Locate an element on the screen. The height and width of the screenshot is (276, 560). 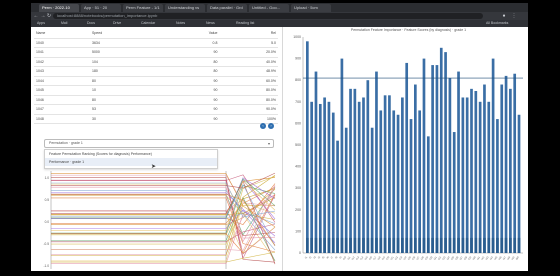
table-row: 1041 5000 90 20.0% is located at coordinates (156, 52).